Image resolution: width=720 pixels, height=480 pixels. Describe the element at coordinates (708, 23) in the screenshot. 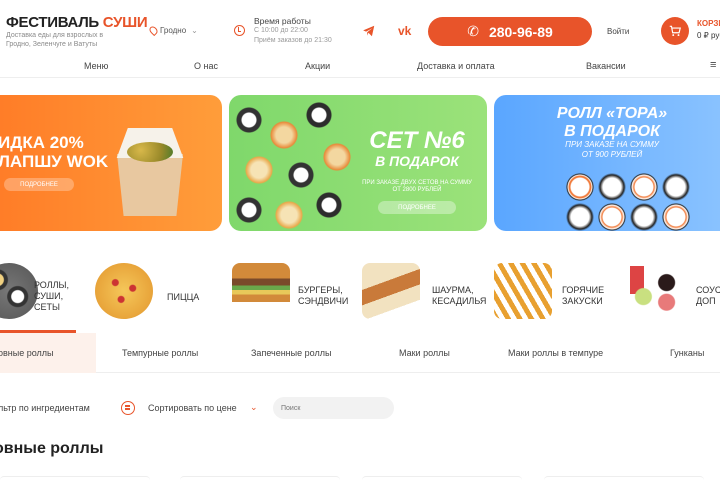

I see `cart-label: КОРЗИНА` at that location.